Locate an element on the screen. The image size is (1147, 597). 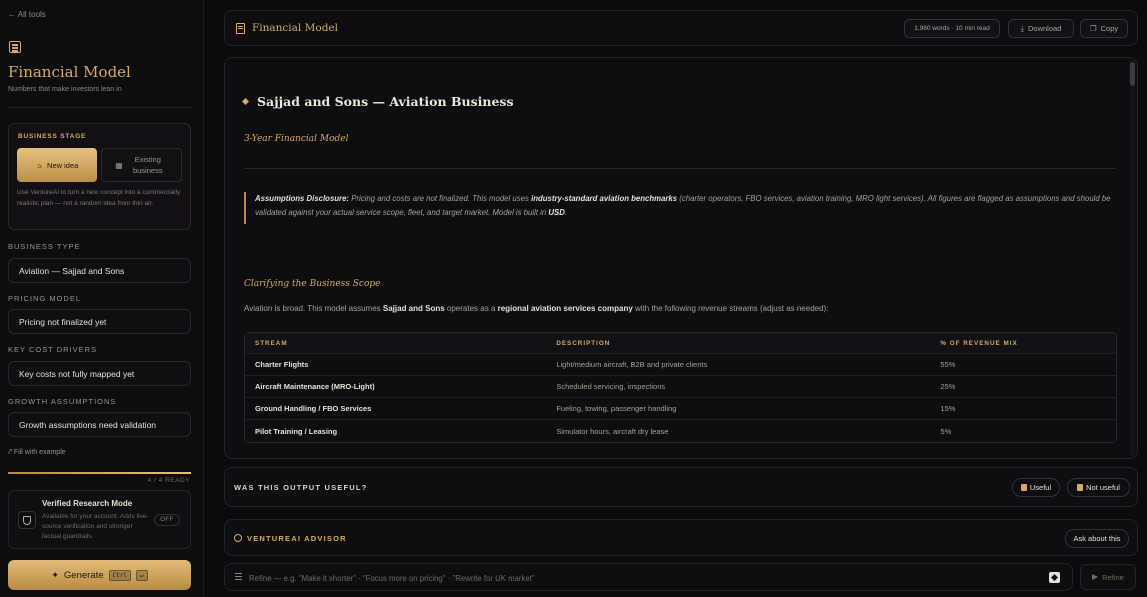
enter-key-hint: ↵ is located at coordinates (142, 575).